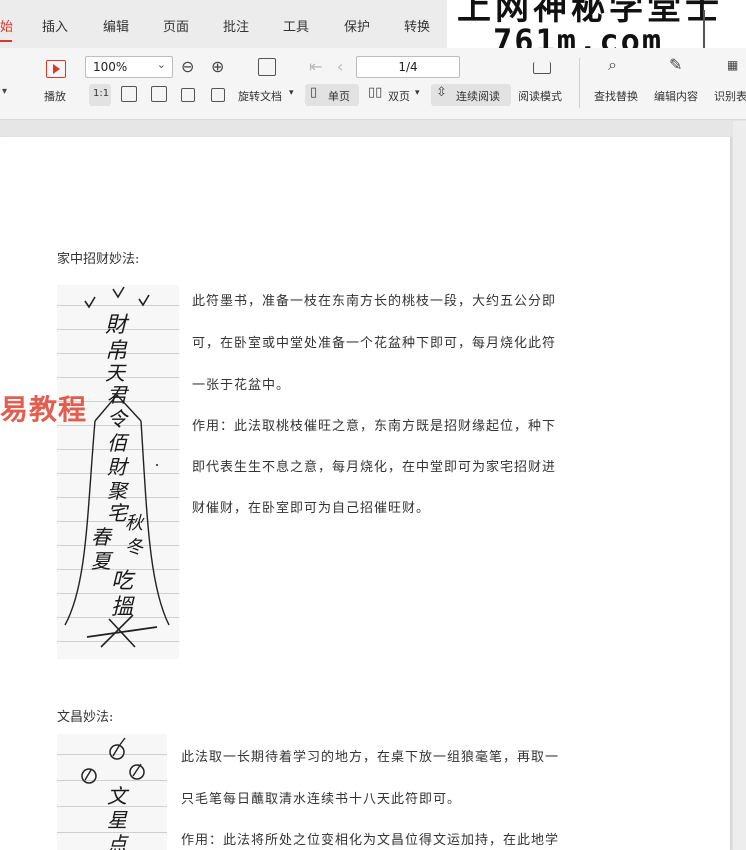  Describe the element at coordinates (542, 68) in the screenshot. I see `next-panel-icon` at that location.